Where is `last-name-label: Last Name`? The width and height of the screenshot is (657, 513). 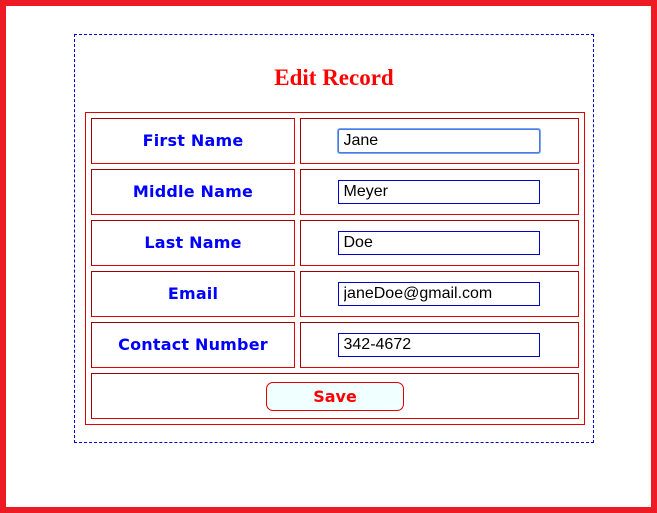
last-name-label: Last Name is located at coordinates (193, 242).